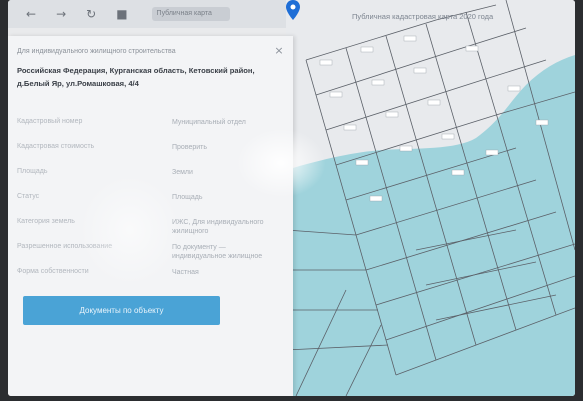 The height and width of the screenshot is (401, 583). What do you see at coordinates (121, 310) in the screenshot?
I see `documents-button: Документы по объекту` at bounding box center [121, 310].